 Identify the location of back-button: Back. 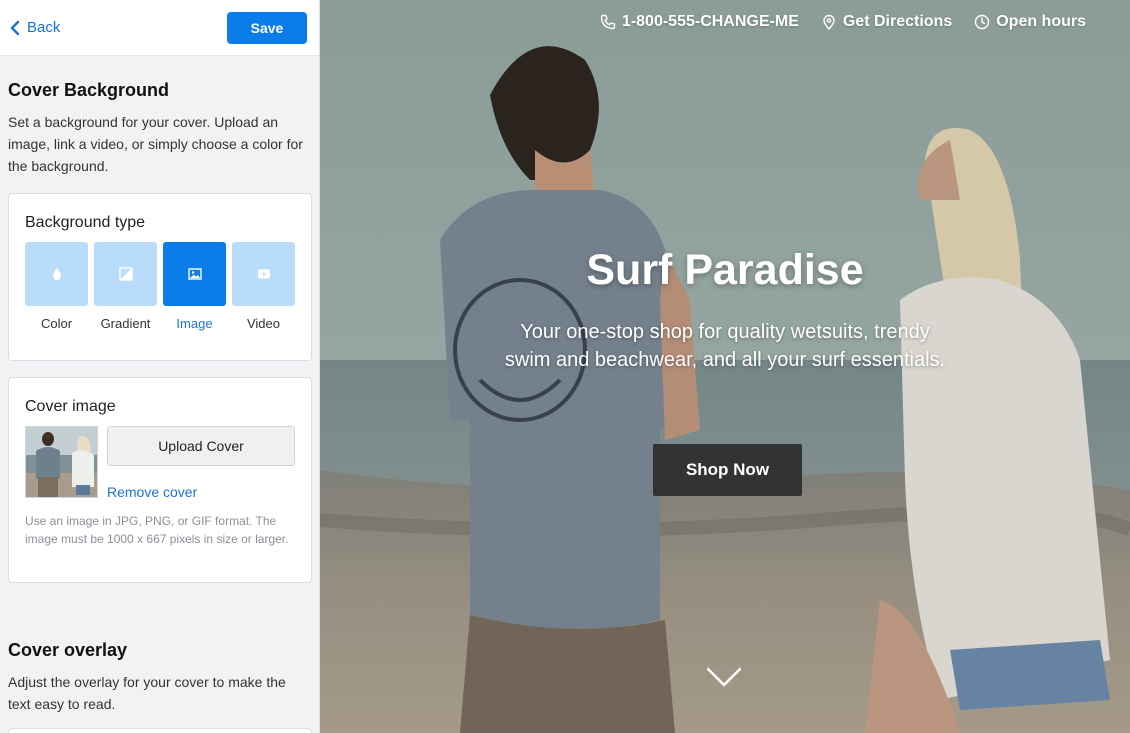
(35, 27).